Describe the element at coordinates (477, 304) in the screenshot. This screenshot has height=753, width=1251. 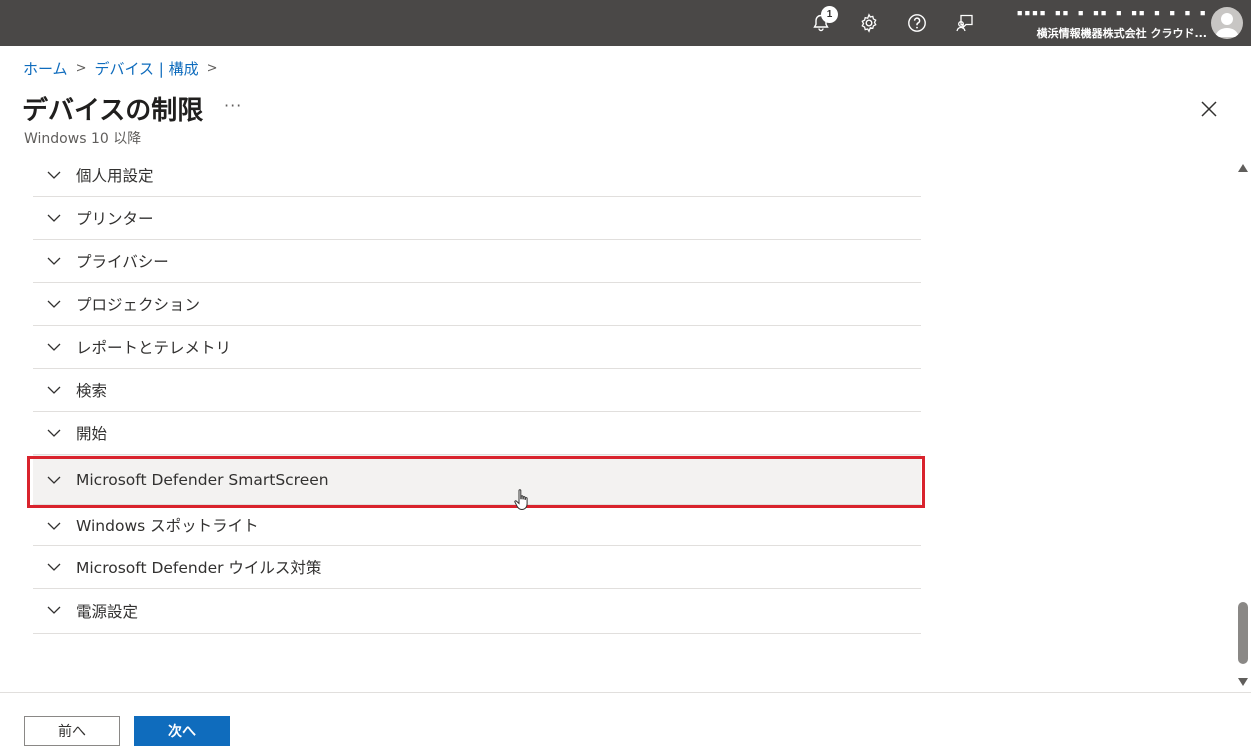
I see `section-projection: プロジェクション` at that location.